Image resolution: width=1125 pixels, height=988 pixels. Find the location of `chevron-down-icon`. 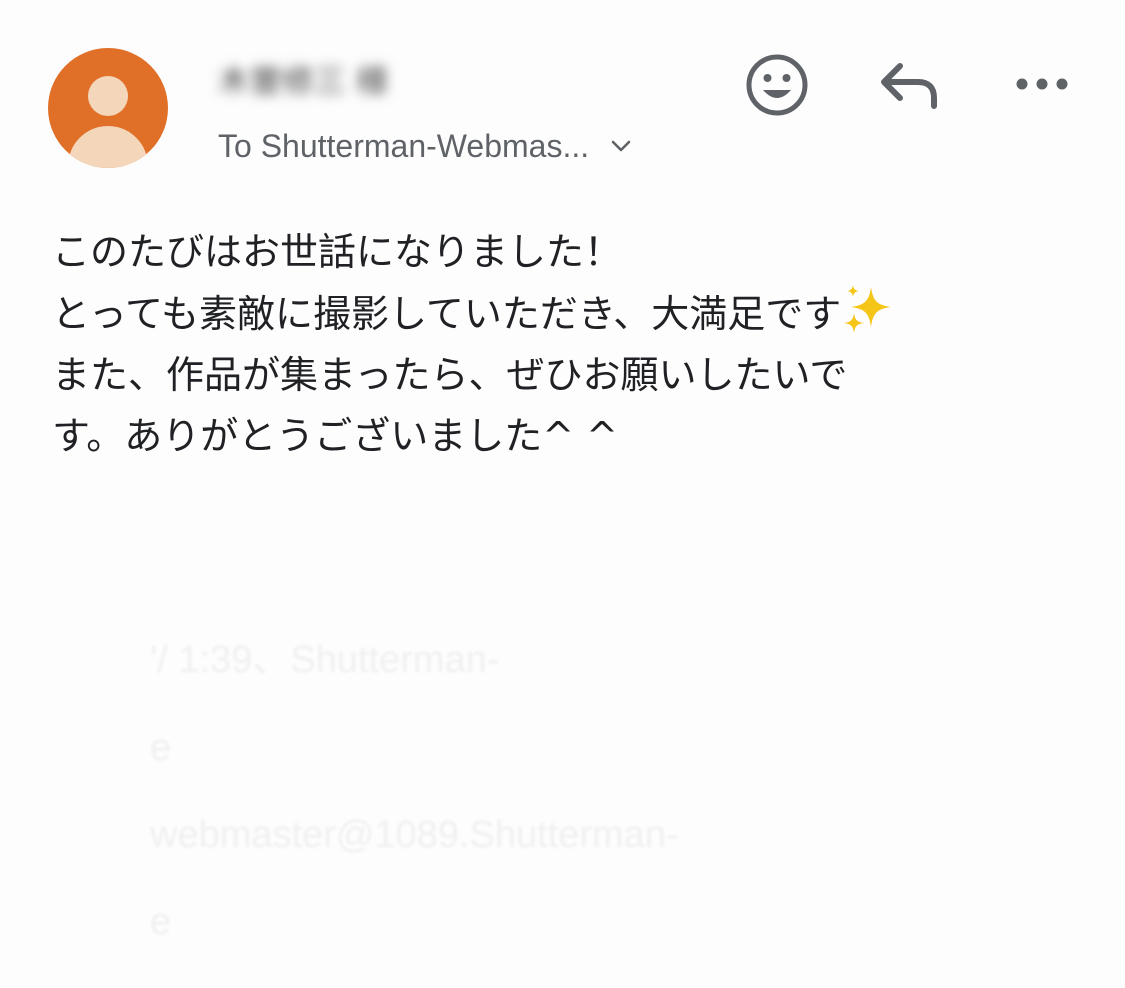

chevron-down-icon is located at coordinates (621, 146).